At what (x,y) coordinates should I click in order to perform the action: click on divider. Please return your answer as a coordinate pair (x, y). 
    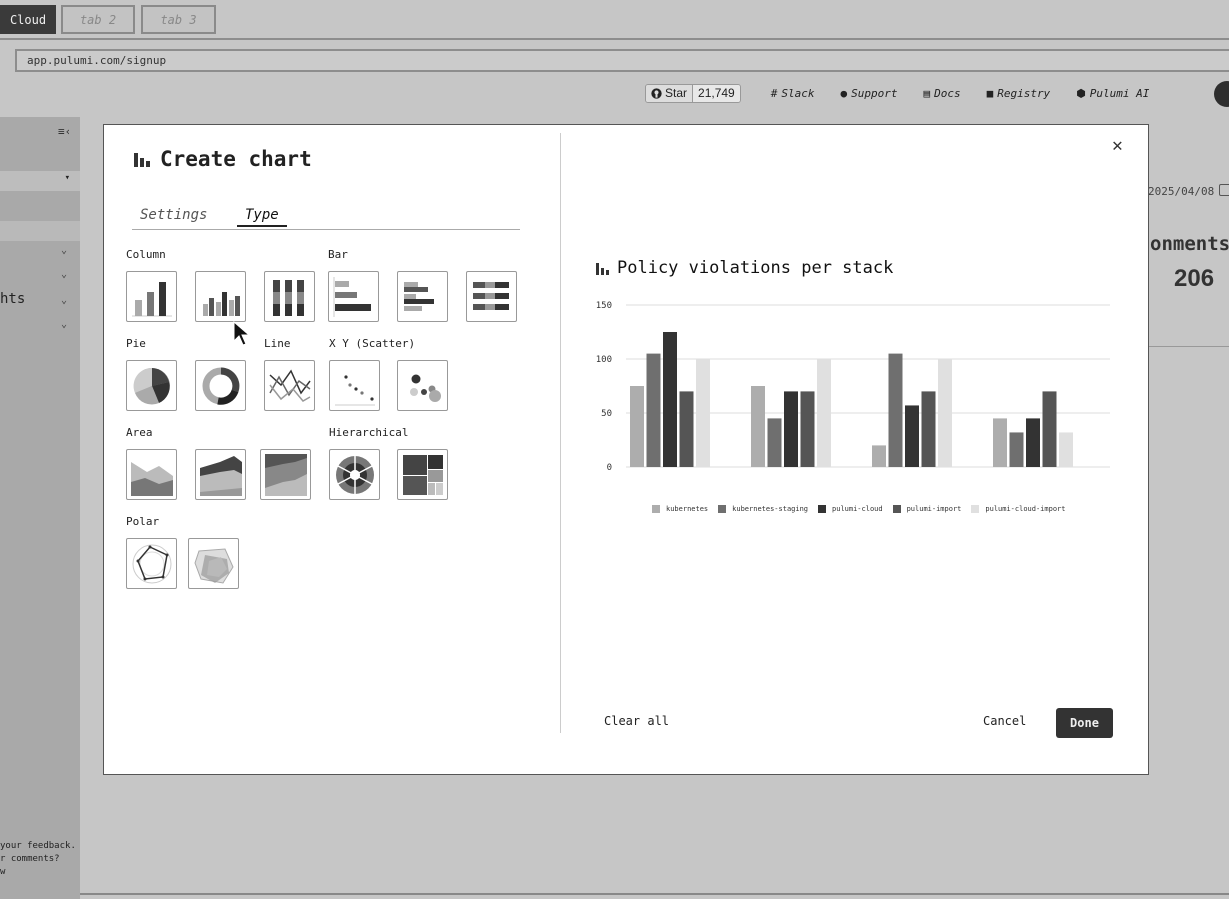
    Looking at the image, I should click on (1188, 346).